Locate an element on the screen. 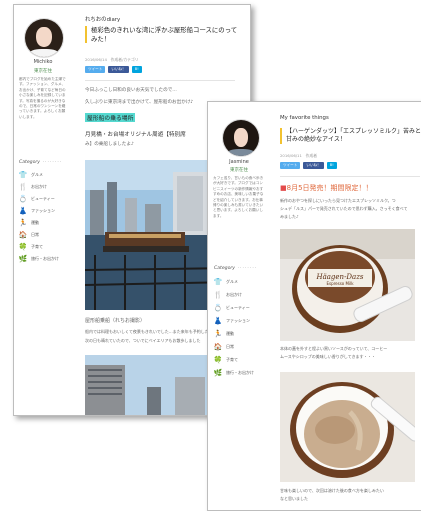 The width and height of the screenshot is (421, 511). back-highlight-heading: 屋形船の乗る場所 is located at coordinates (110, 117).